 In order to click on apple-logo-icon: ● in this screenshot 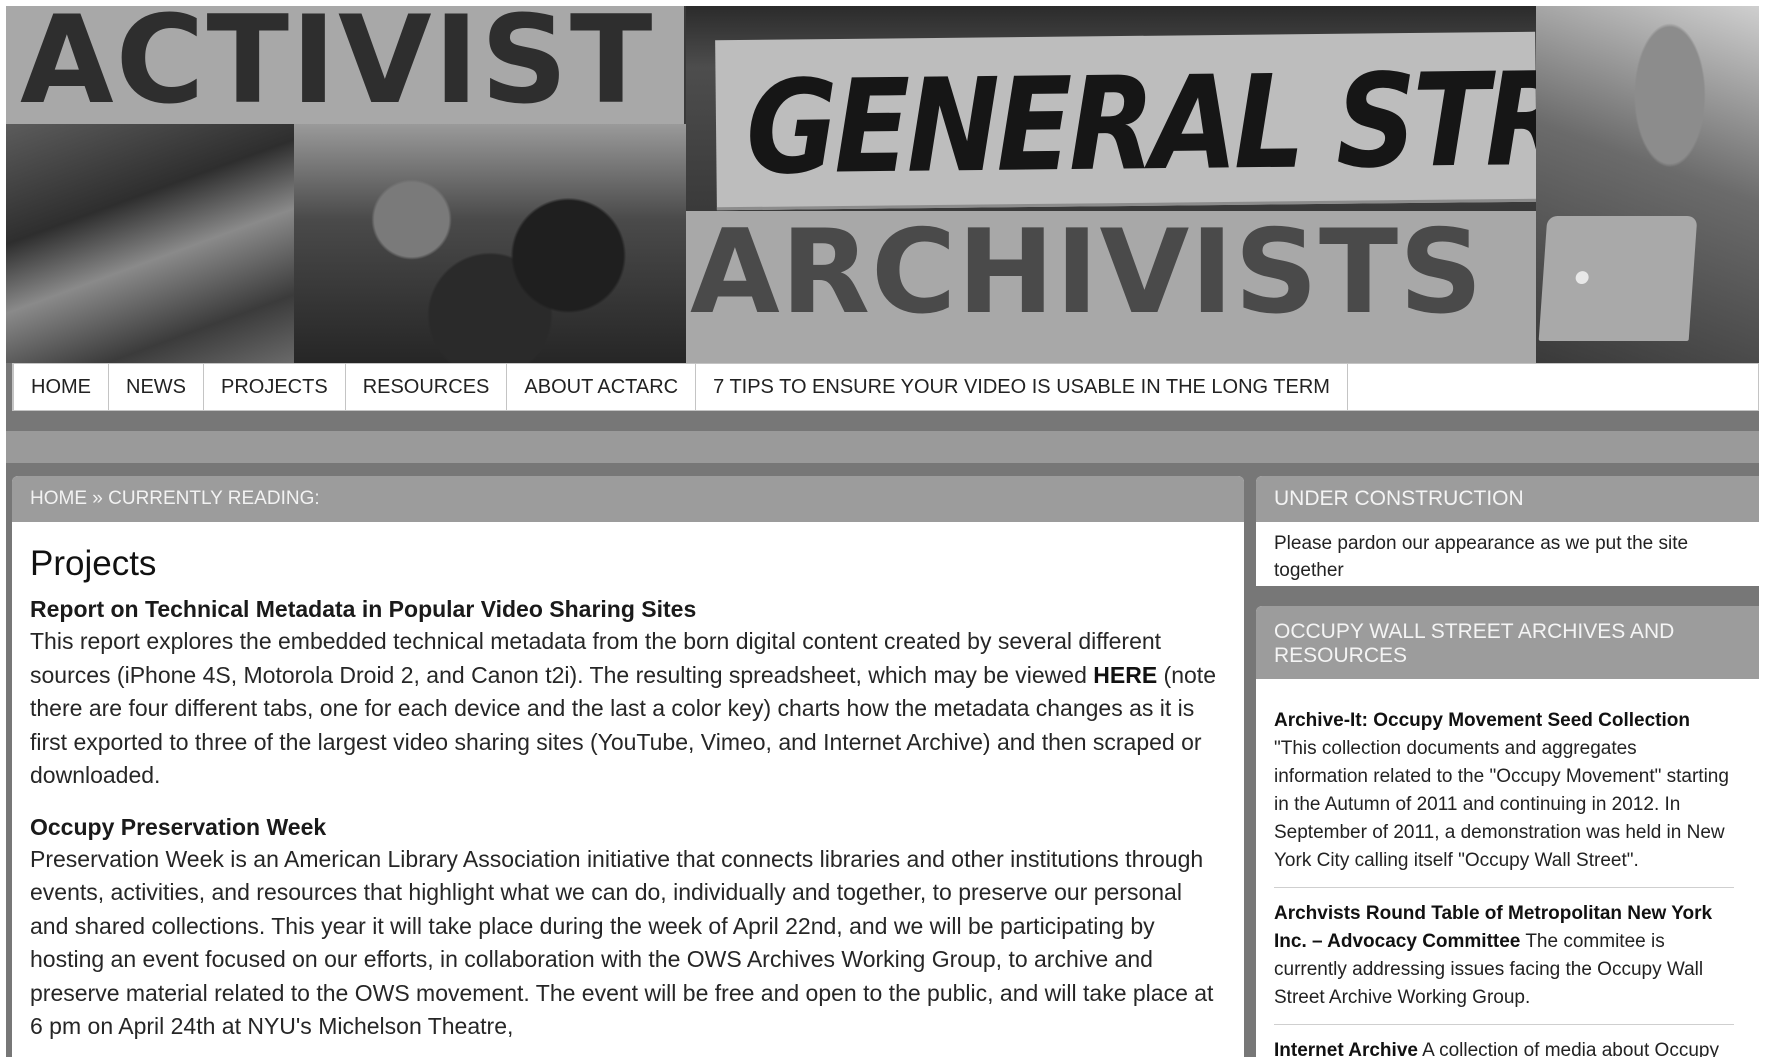, I will do `click(1582, 276)`.